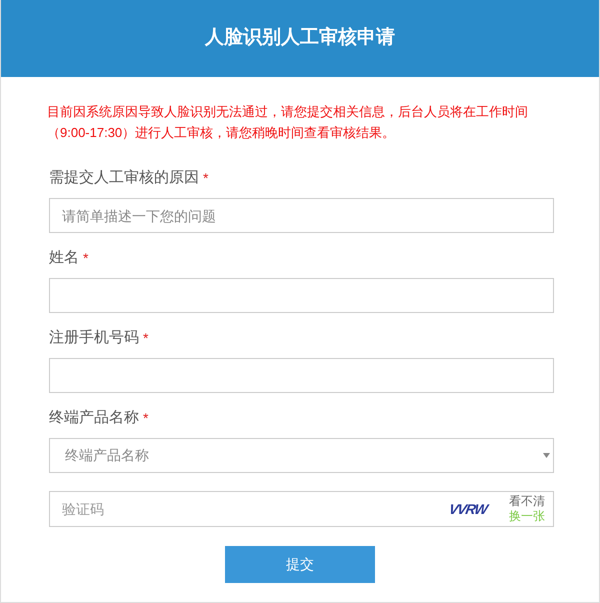 Image resolution: width=600 pixels, height=603 pixels. I want to click on page-title: 人脸识别人工审核申请, so click(300, 38).